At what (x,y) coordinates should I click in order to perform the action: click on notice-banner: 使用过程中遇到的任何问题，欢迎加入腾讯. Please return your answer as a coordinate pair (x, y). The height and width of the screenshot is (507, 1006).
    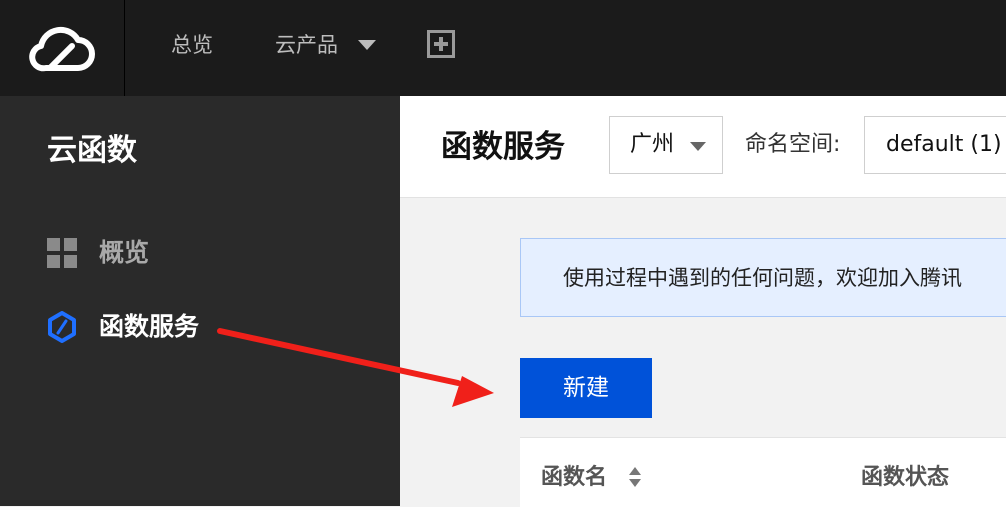
    Looking at the image, I should click on (763, 277).